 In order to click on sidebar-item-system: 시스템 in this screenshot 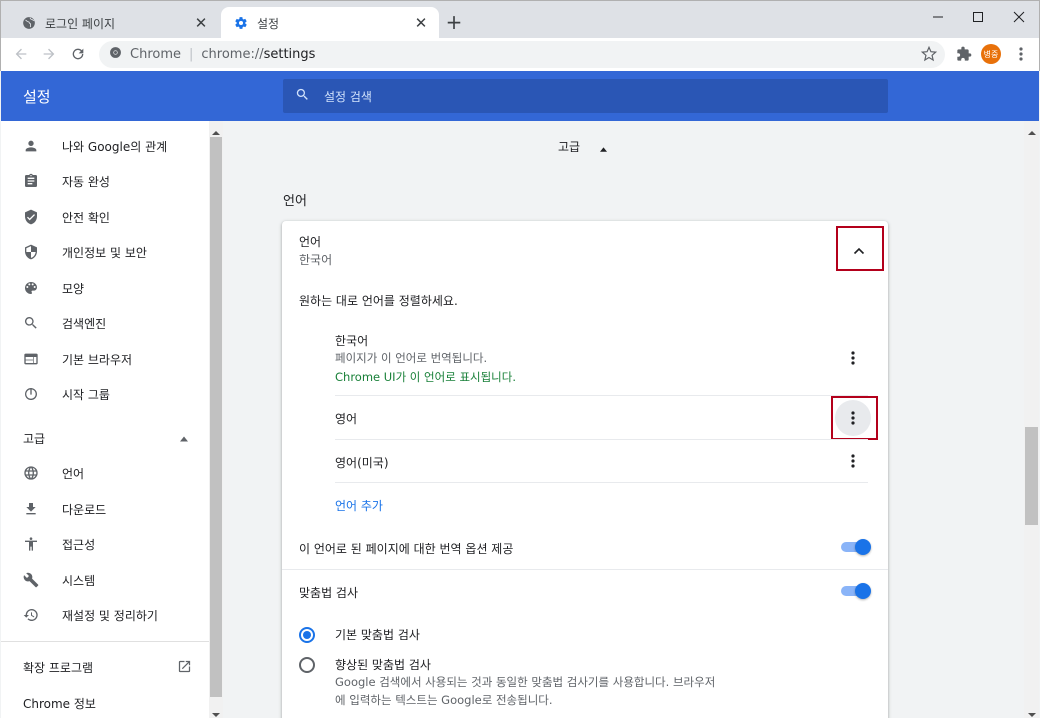, I will do `click(105, 580)`.